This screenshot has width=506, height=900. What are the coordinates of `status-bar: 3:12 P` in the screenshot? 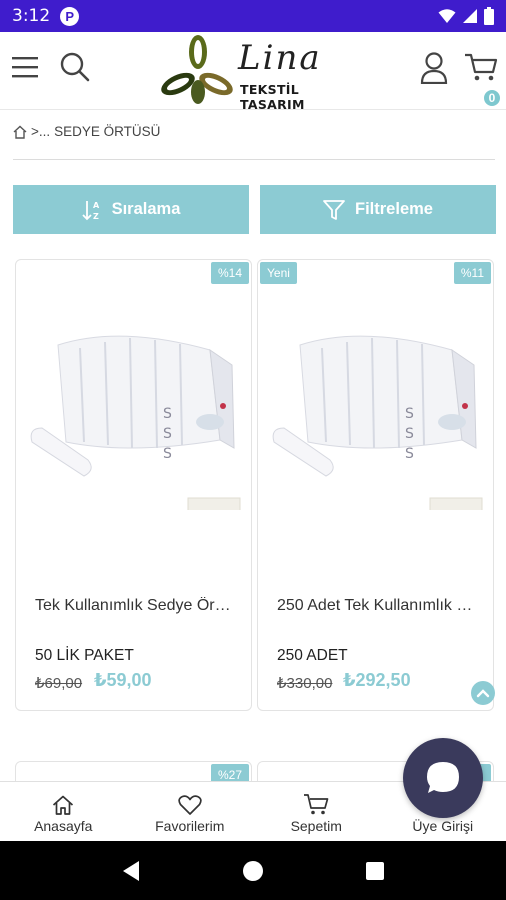 It's located at (253, 16).